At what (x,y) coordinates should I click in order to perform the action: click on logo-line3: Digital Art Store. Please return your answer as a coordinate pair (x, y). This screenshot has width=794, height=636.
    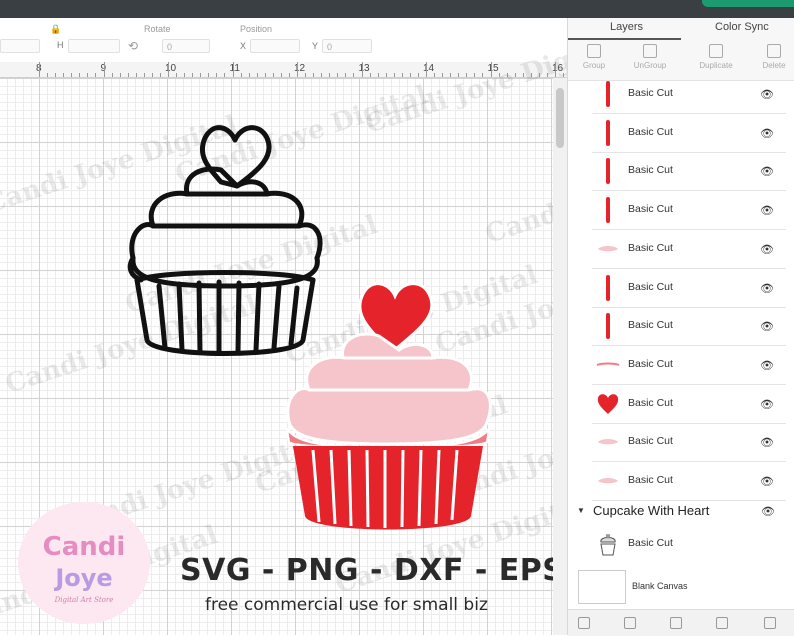
    Looking at the image, I should click on (84, 600).